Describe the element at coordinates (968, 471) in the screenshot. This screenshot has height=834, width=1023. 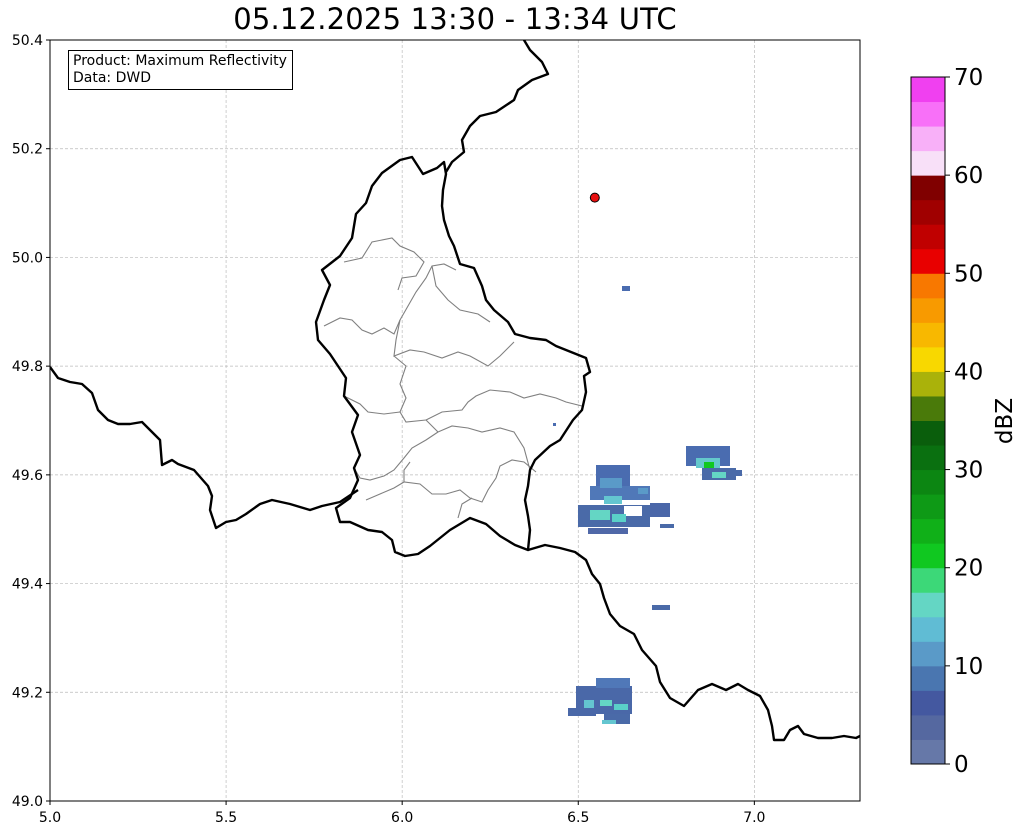
I see `colorbar-tick-label: 30` at that location.